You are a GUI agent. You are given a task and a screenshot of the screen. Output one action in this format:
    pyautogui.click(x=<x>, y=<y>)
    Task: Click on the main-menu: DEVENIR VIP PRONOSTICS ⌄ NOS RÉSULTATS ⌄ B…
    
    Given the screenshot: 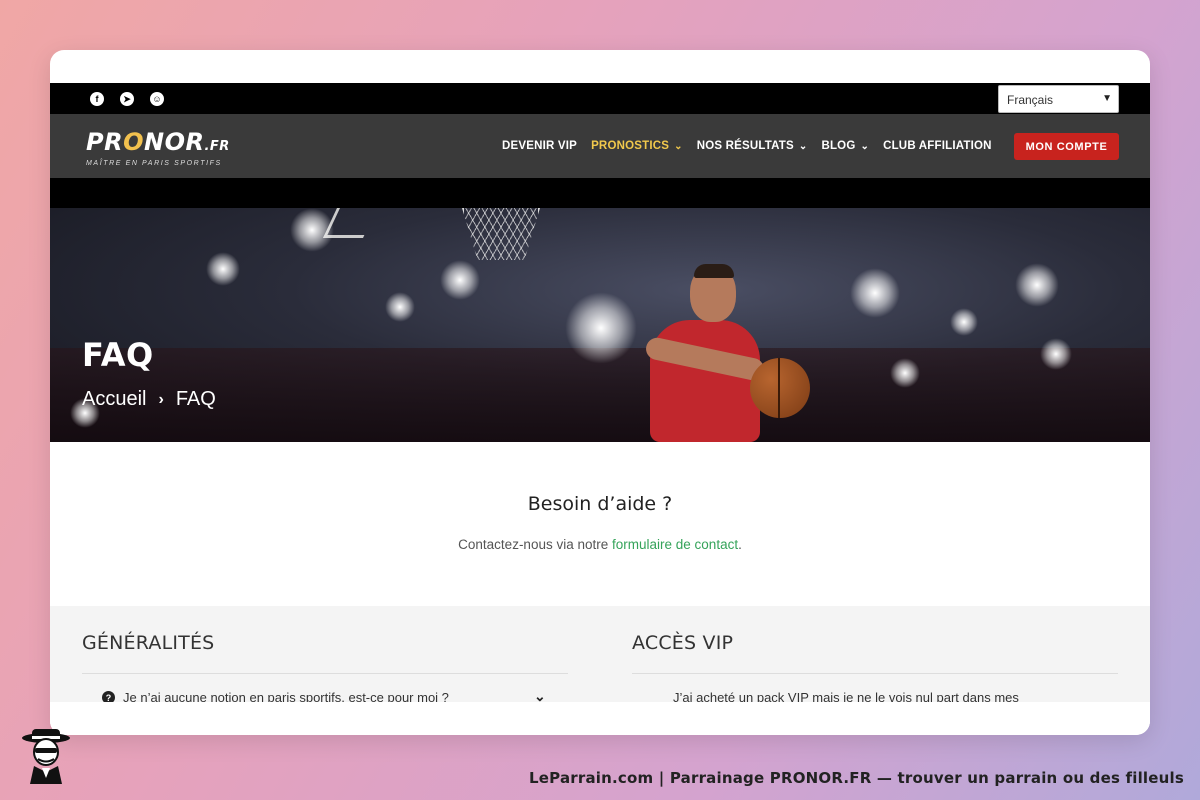 What is the action you would take?
    pyautogui.click(x=754, y=146)
    